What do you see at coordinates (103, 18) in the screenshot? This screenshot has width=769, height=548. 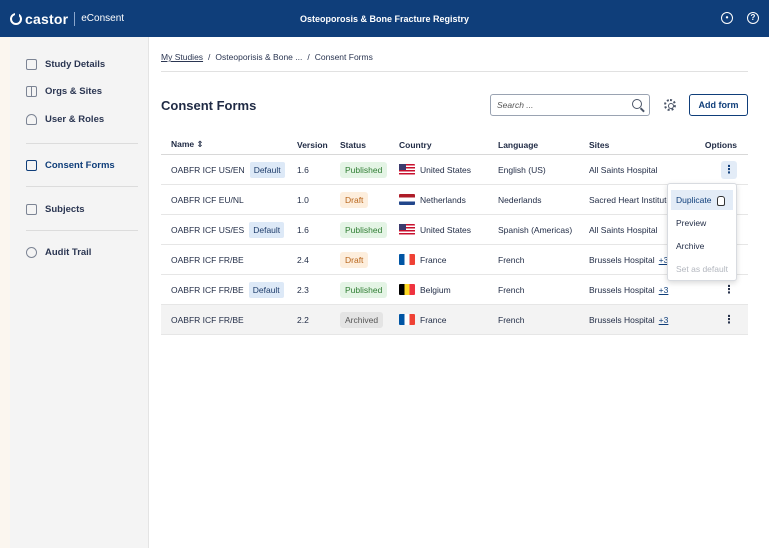 I see `product-name: eConsent` at bounding box center [103, 18].